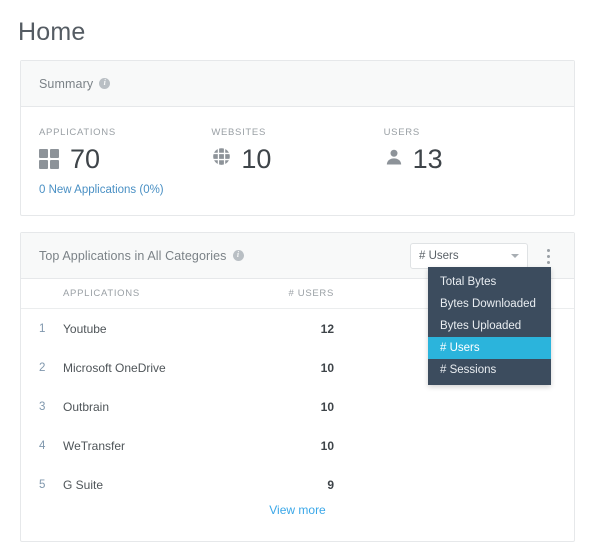 The image size is (594, 555). Describe the element at coordinates (256, 158) in the screenshot. I see `stat-value: 10` at that location.